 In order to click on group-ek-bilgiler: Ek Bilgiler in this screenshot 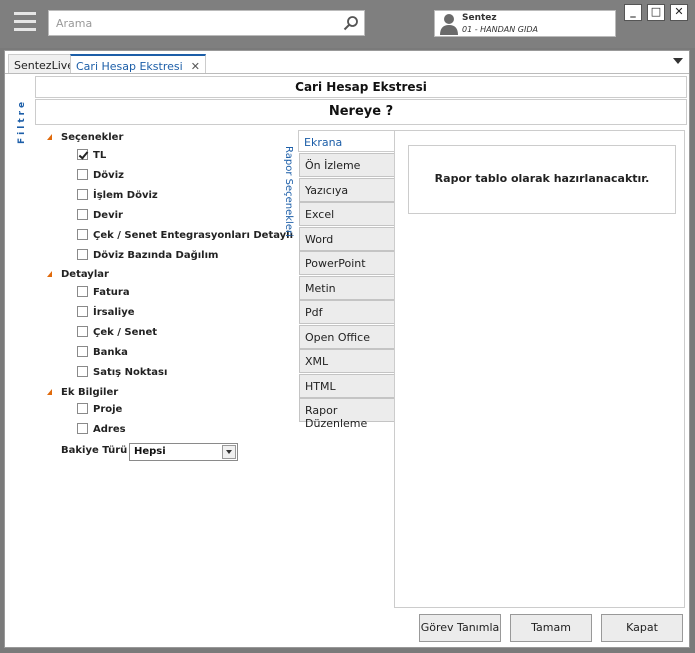, I will do `click(82, 392)`.